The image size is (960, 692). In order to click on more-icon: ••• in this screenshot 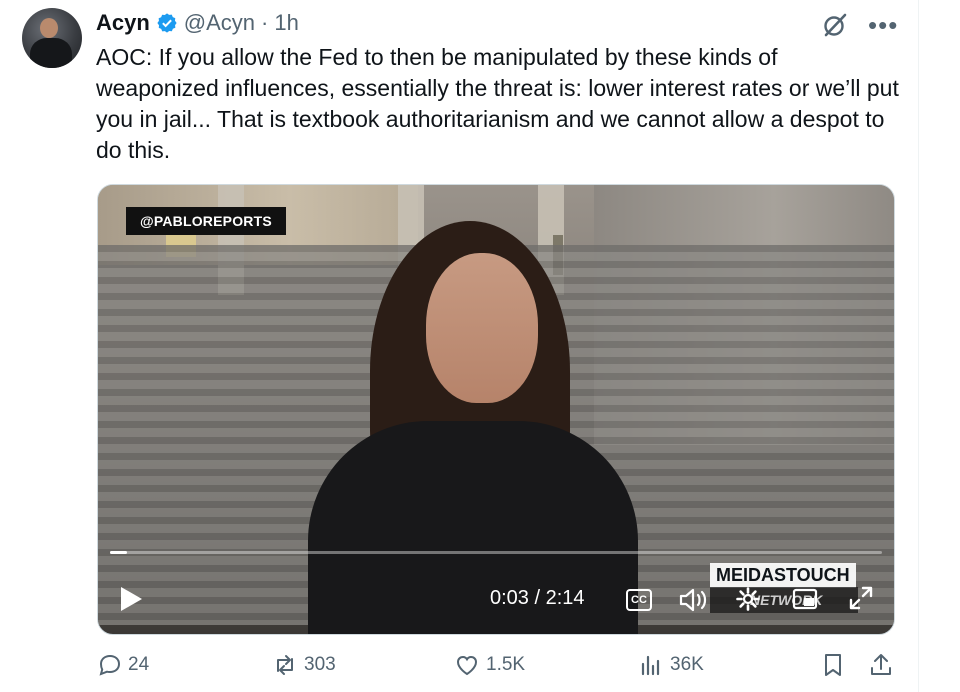, I will do `click(883, 25)`.